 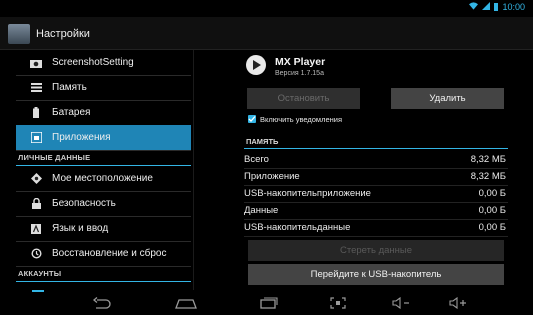 What do you see at coordinates (36, 204) in the screenshot?
I see `lock-icon` at bounding box center [36, 204].